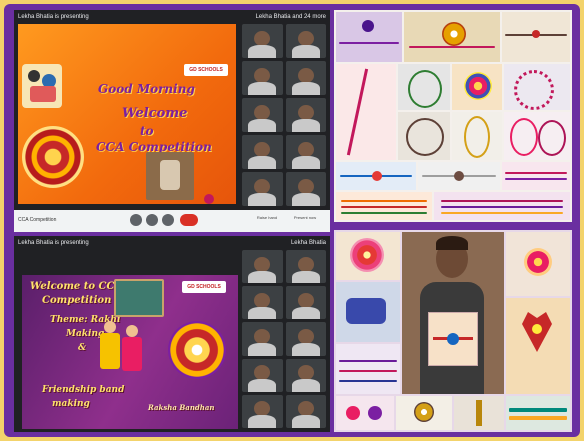 The height and width of the screenshot is (441, 584). I want to click on right-user-label: Lekha Bhatia and 24 more, so click(290, 17).